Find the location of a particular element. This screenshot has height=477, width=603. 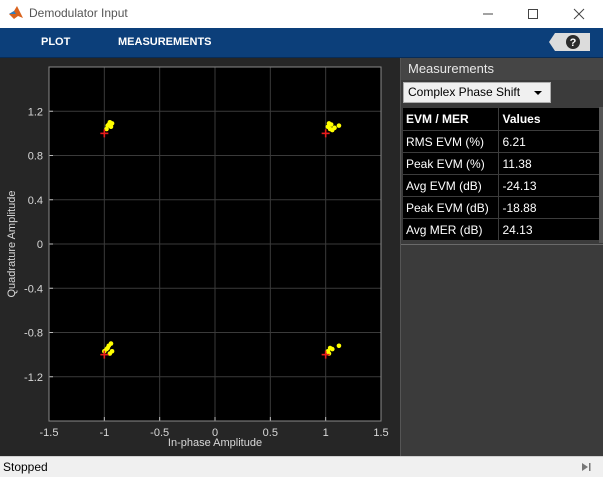

minimize-button is located at coordinates (488, 13).